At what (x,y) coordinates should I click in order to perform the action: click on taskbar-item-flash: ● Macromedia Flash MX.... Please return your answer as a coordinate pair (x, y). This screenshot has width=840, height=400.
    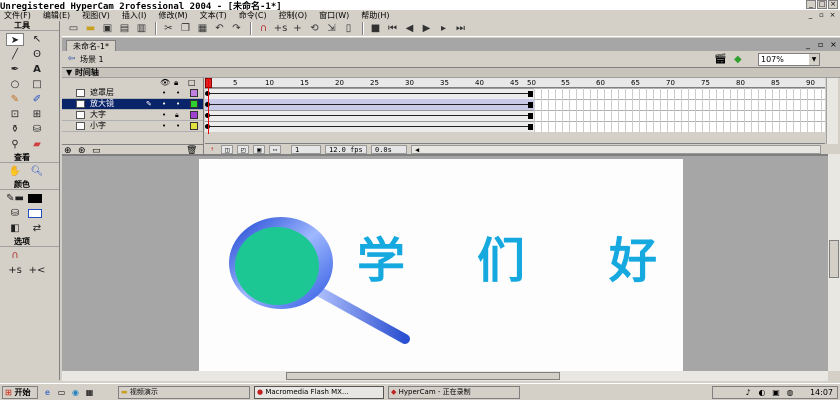
    Looking at the image, I should click on (319, 392).